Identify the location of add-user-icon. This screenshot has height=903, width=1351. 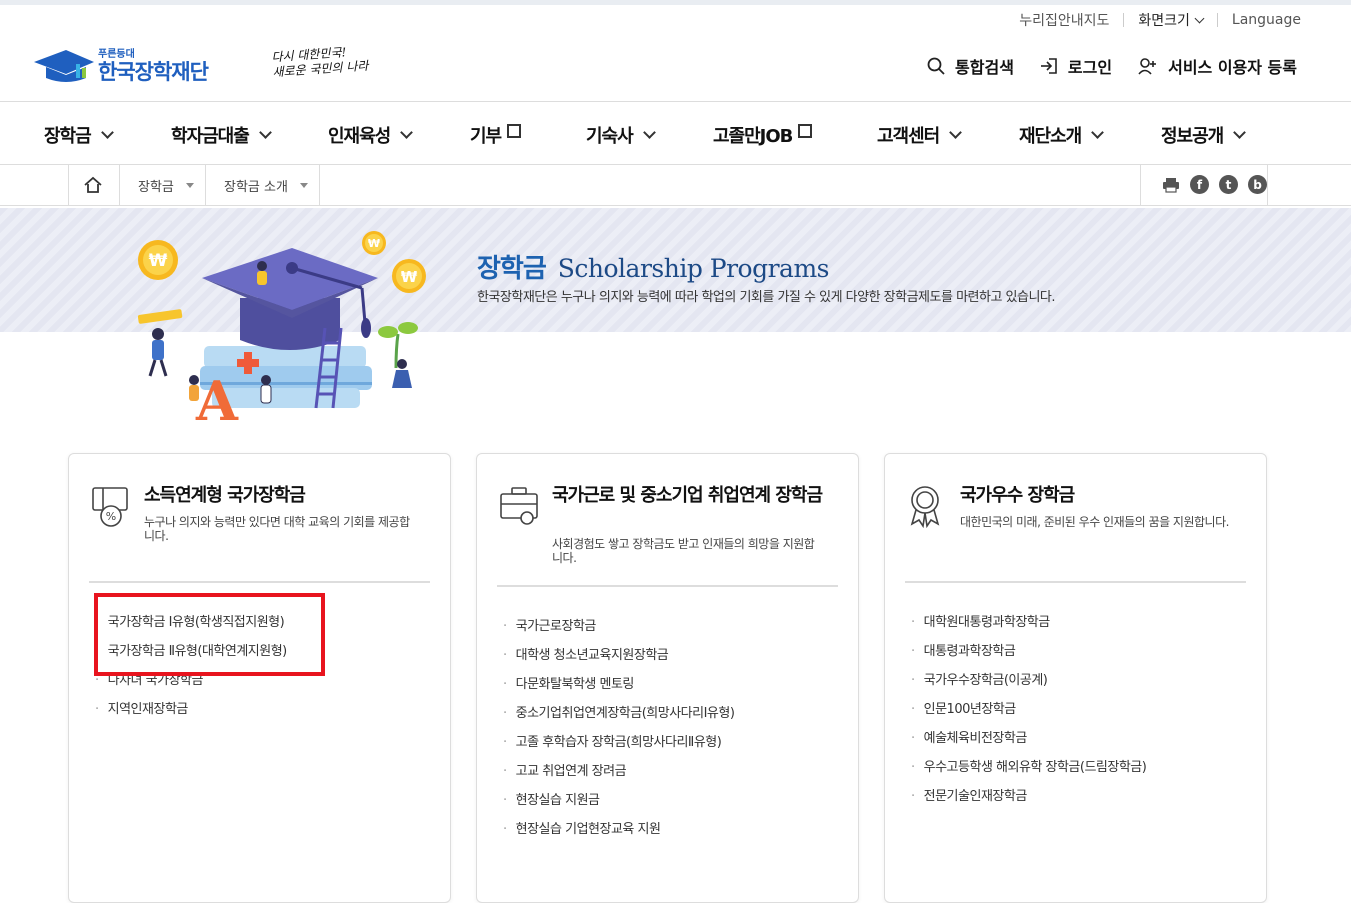
(1147, 66).